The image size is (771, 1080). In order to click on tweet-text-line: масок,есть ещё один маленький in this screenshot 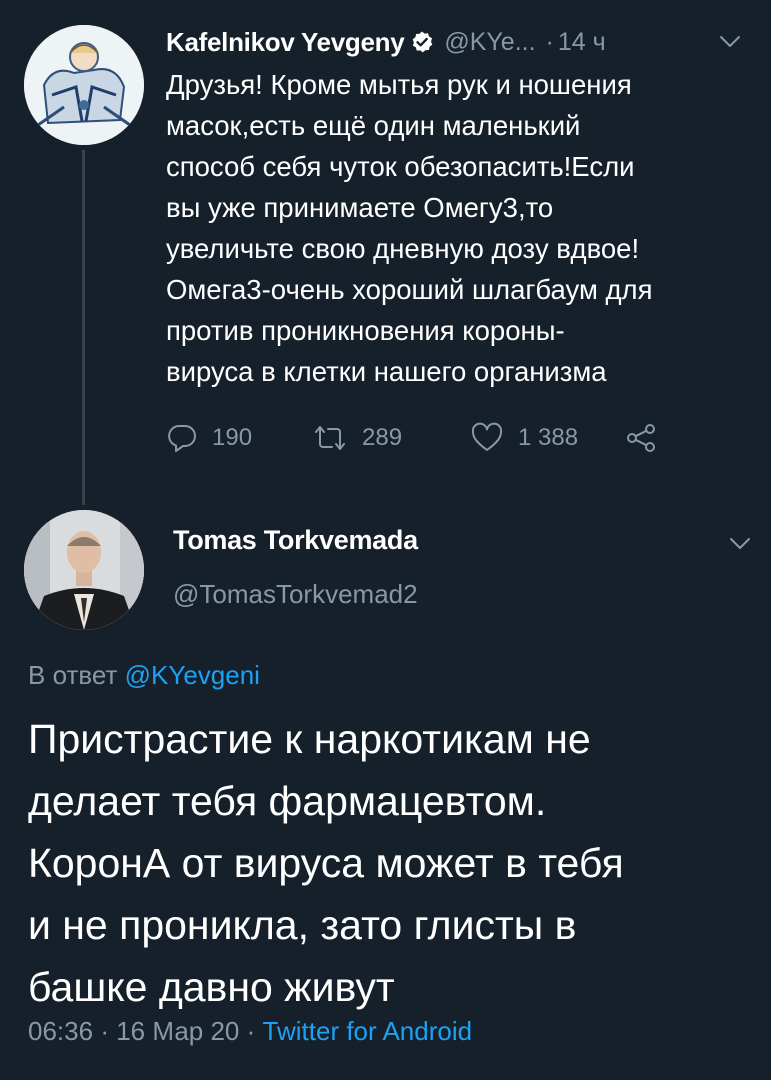, I will do `click(373, 125)`.